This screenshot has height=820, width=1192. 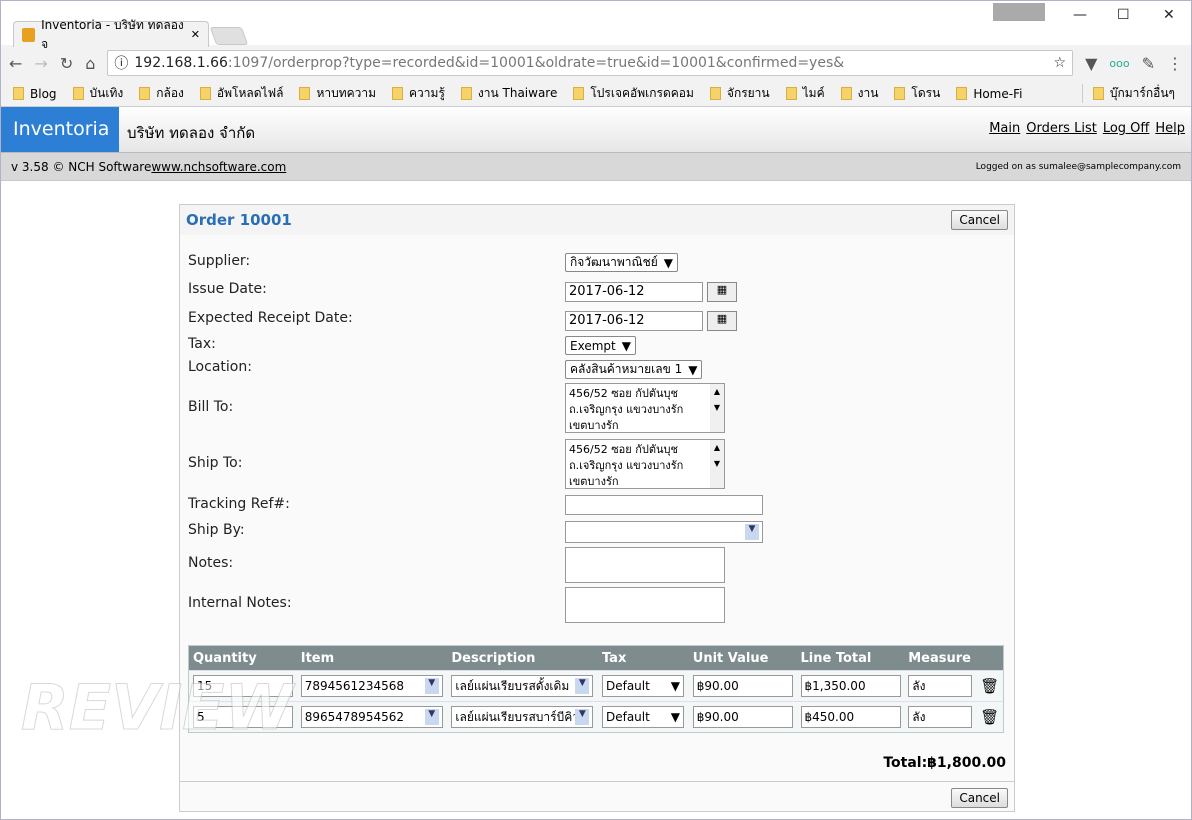 I want to click on nav-log-off: Log Off, so click(x=1126, y=129).